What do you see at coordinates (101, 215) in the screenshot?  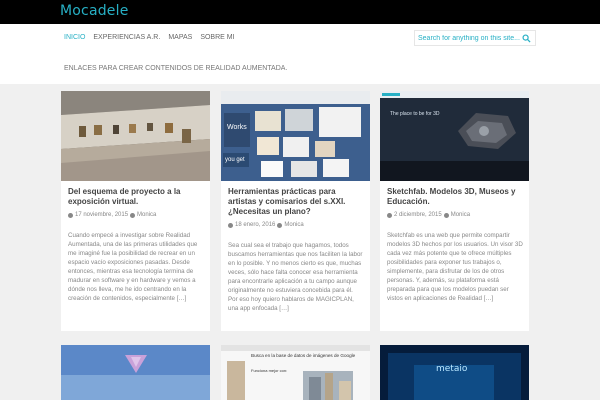 I see `post-date: 17 noviembre, 2015` at bounding box center [101, 215].